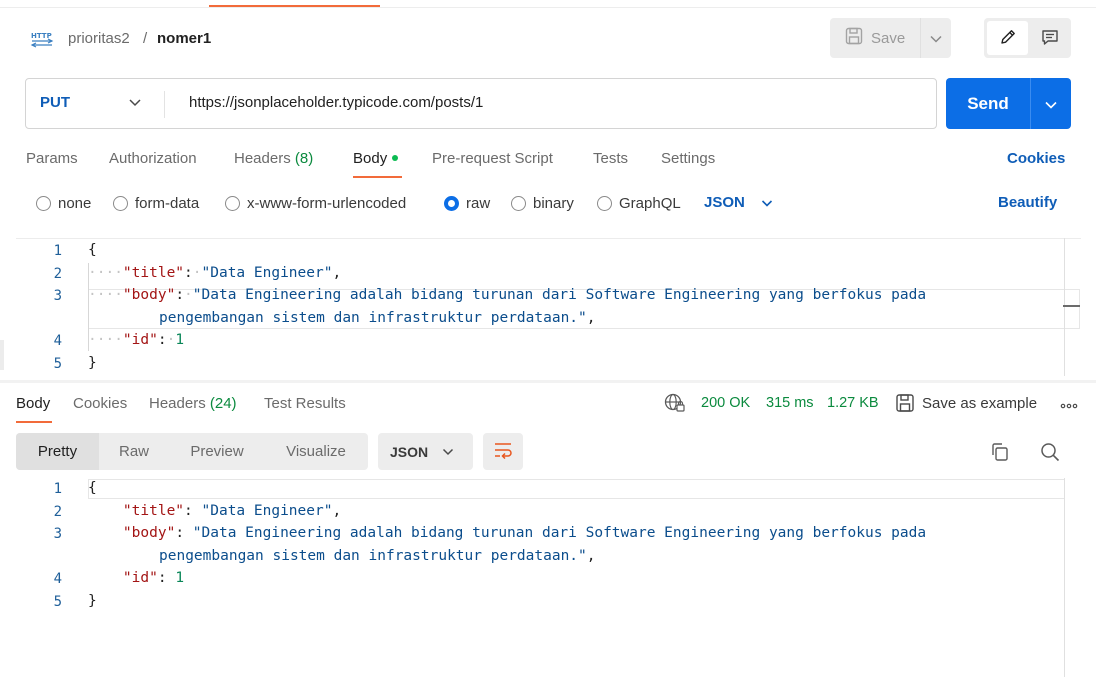  What do you see at coordinates (610, 158) in the screenshot?
I see `tab-tests: Tests` at bounding box center [610, 158].